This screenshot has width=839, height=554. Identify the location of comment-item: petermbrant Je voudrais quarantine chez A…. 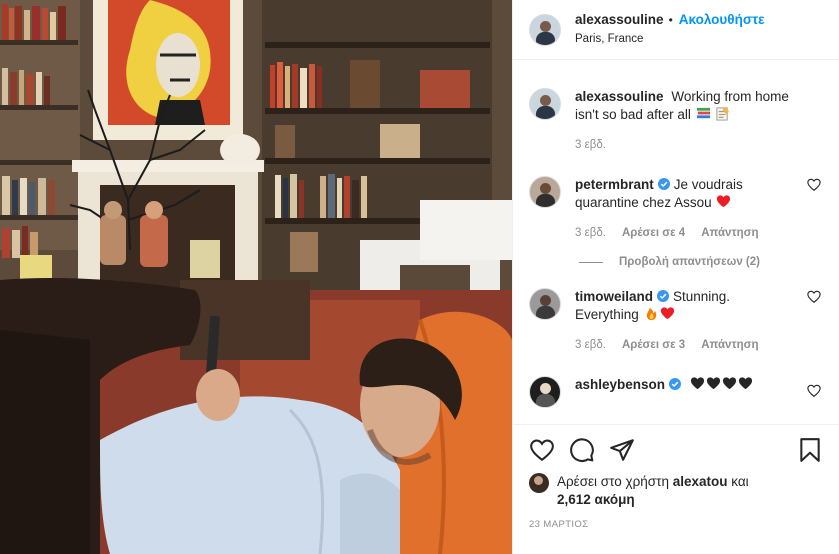
(676, 209).